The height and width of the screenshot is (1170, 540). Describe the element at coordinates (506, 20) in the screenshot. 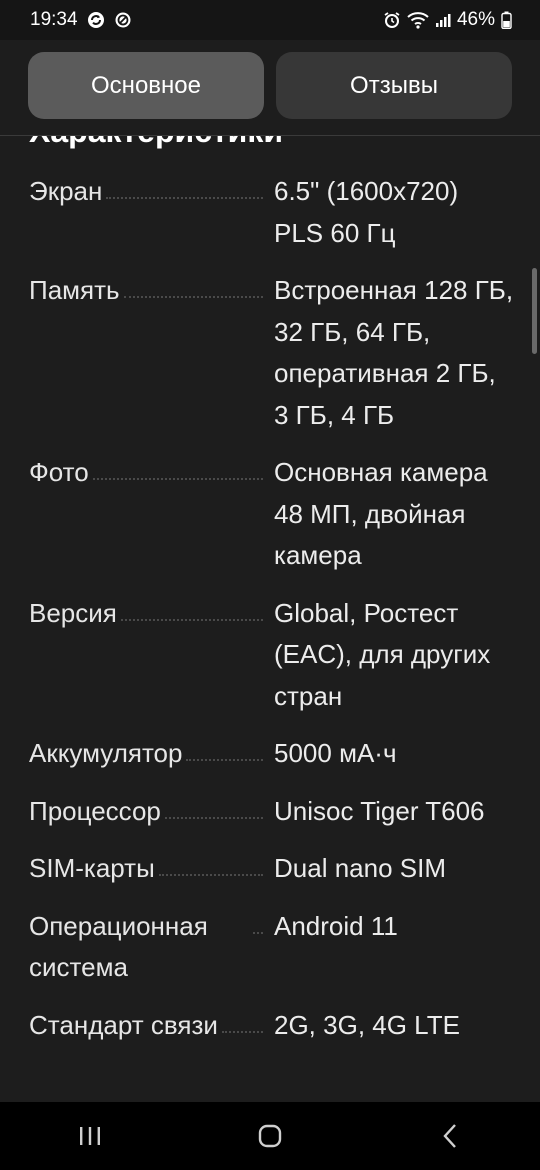

I see `battery-icon` at that location.